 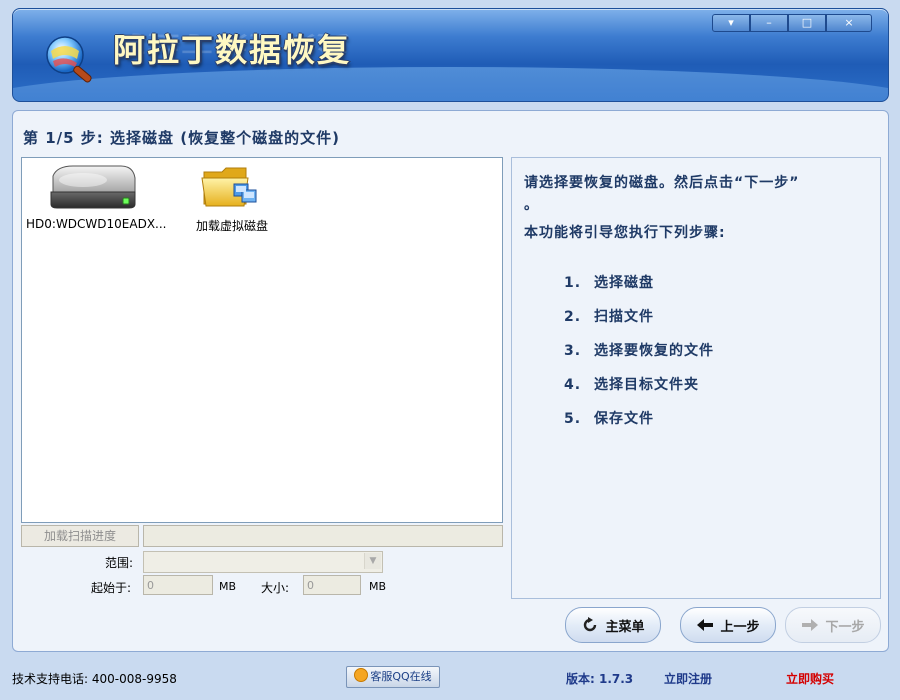 I want to click on range-select: ▼, so click(x=263, y=562).